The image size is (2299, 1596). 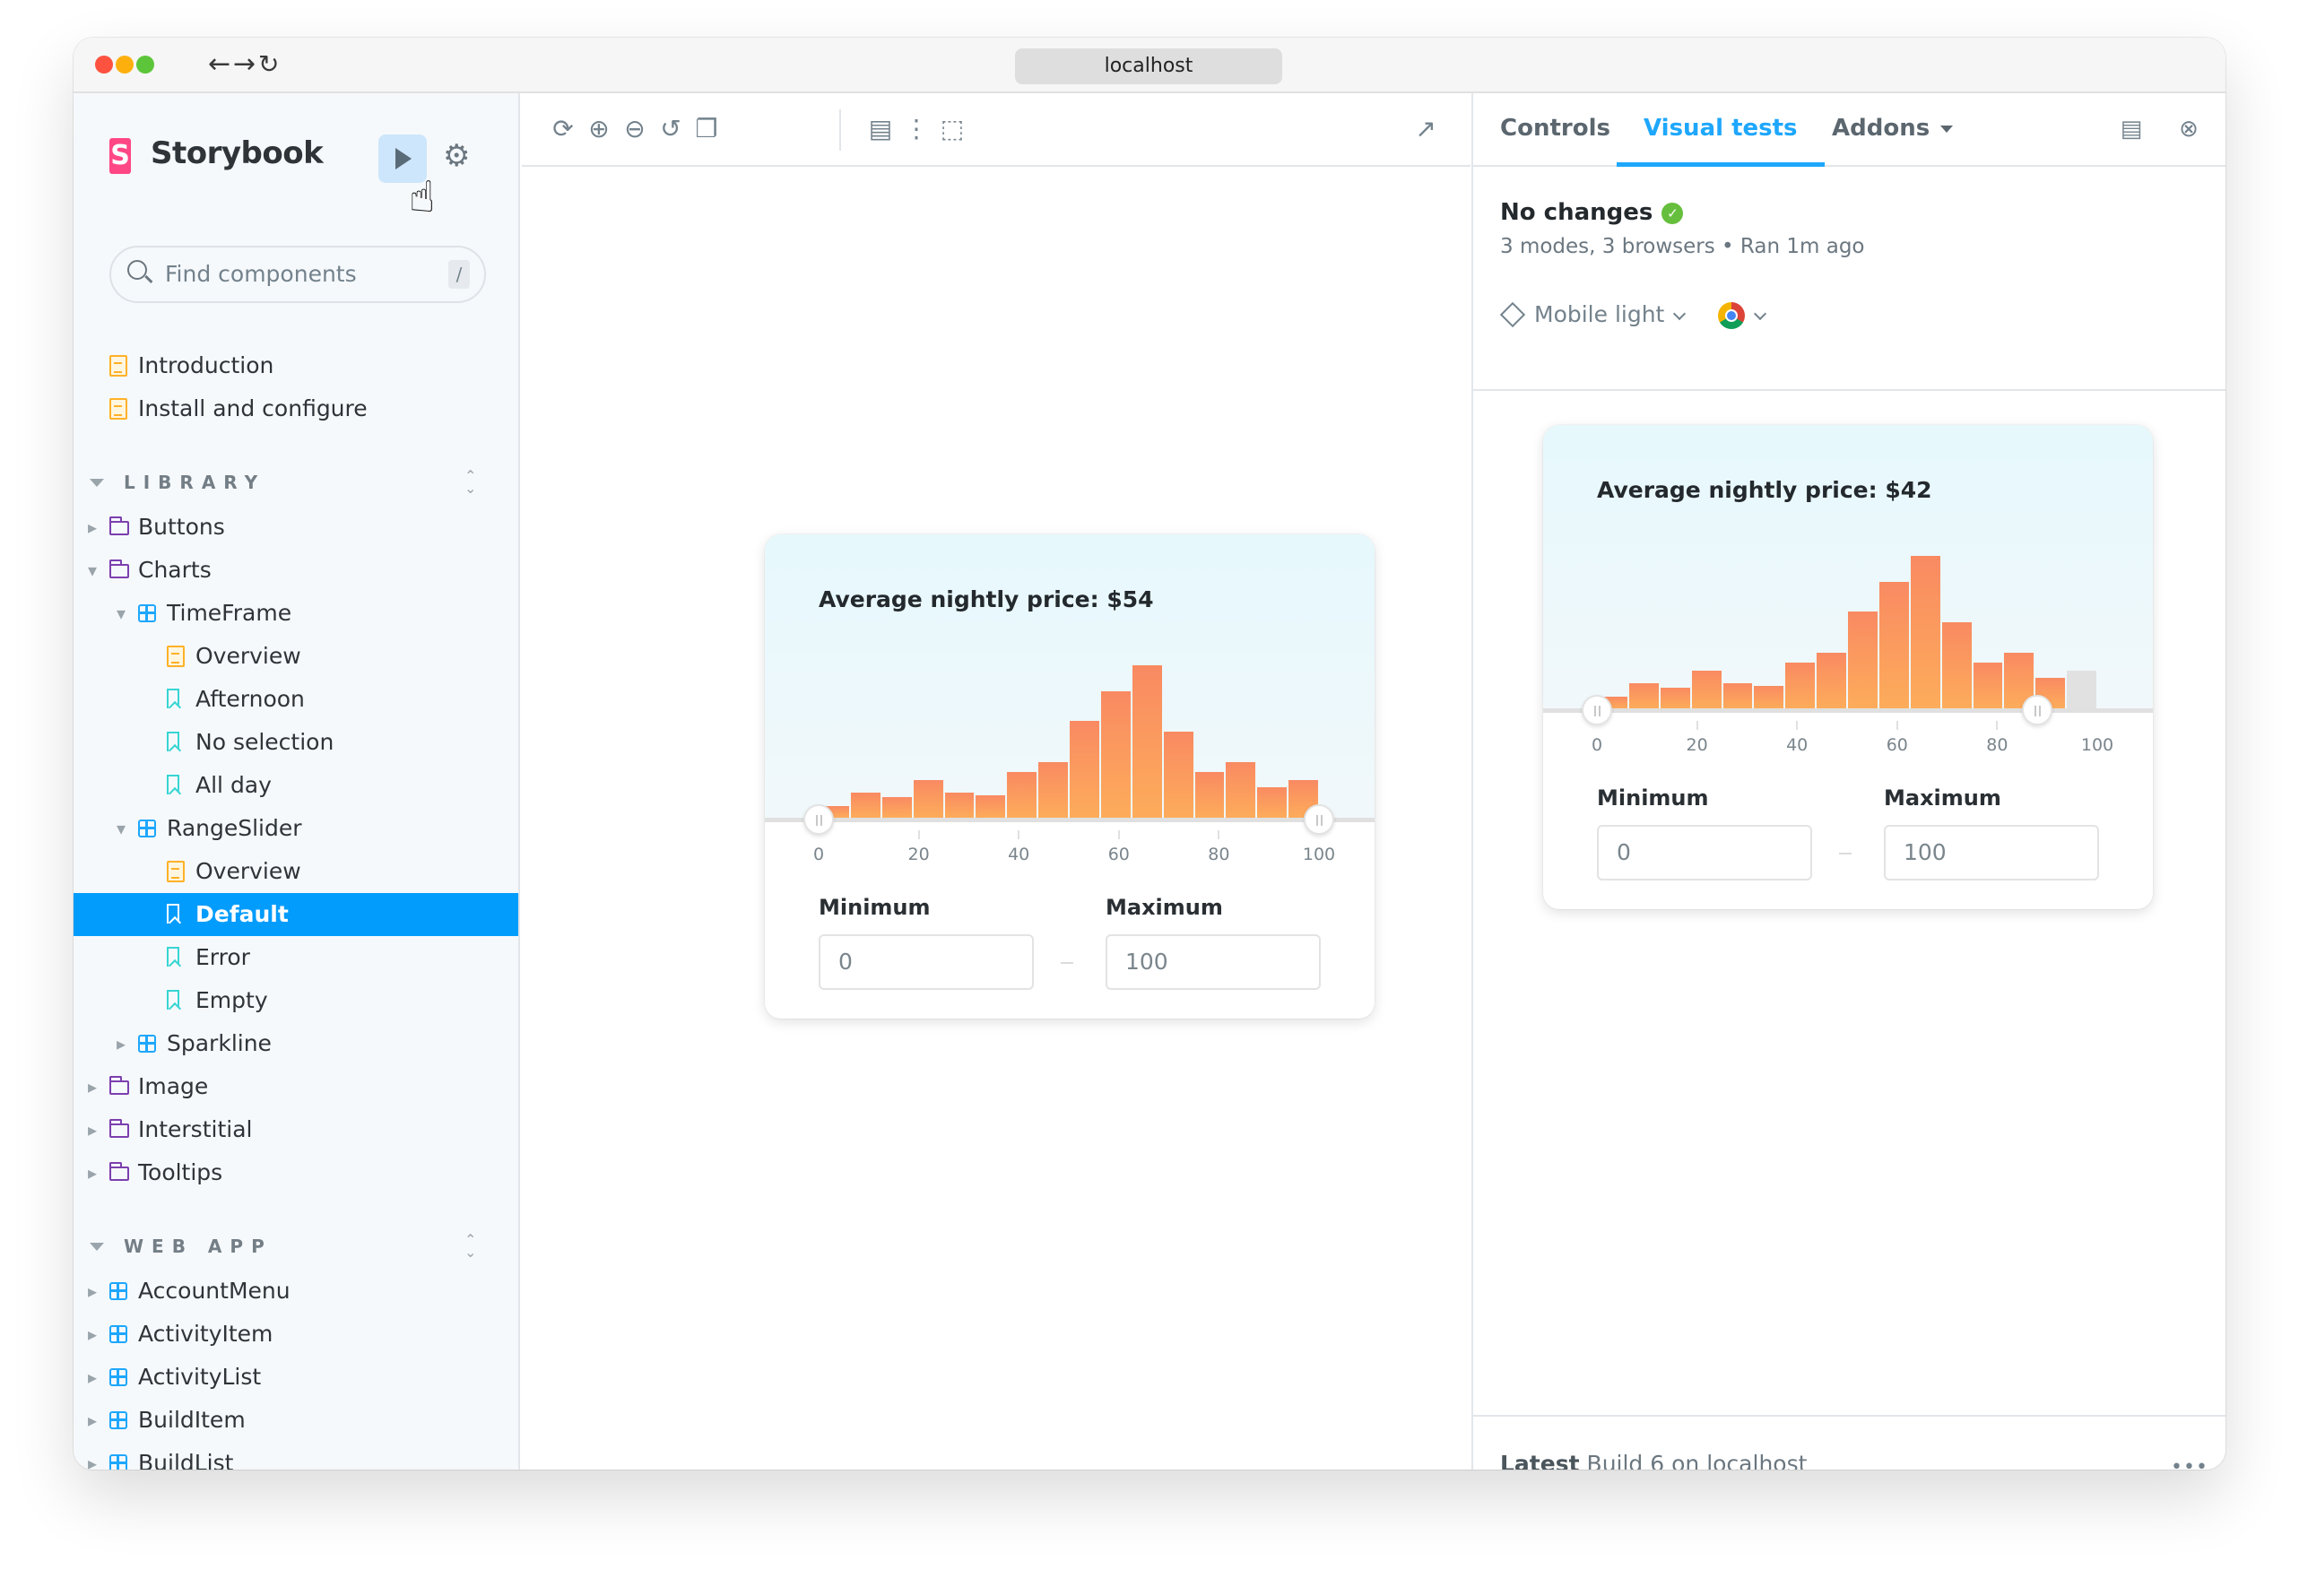 I want to click on sidebar-item-tooltips: ▸ Tooltips, so click(x=296, y=1173).